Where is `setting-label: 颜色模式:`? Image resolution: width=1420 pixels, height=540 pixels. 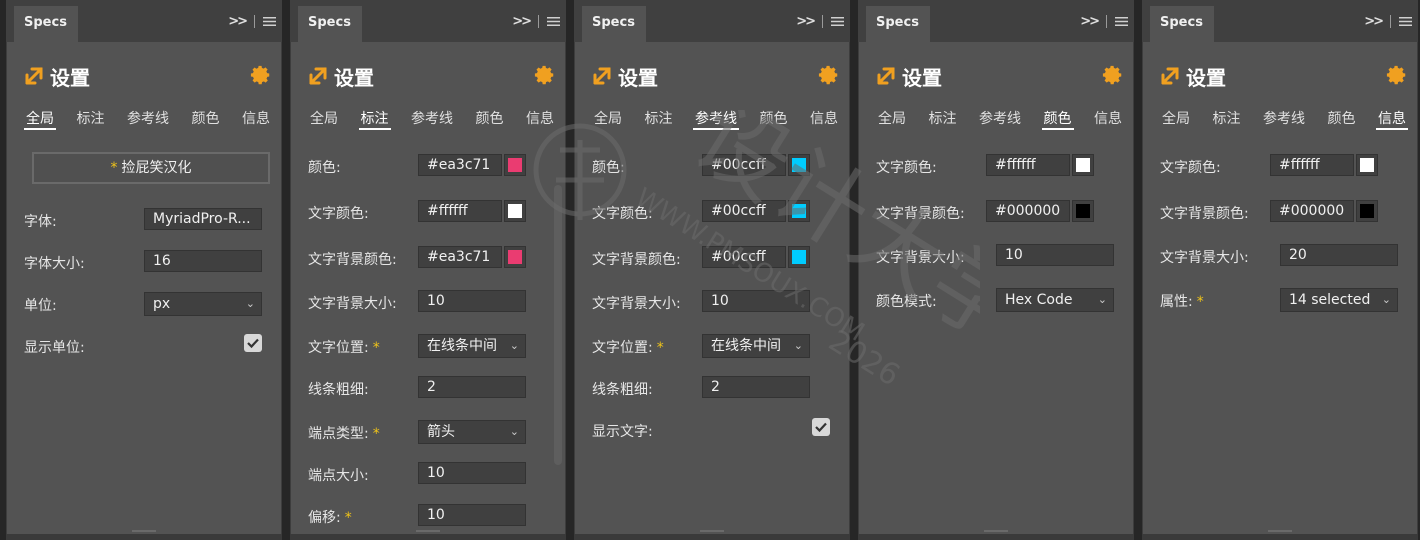 setting-label: 颜色模式: is located at coordinates (906, 301).